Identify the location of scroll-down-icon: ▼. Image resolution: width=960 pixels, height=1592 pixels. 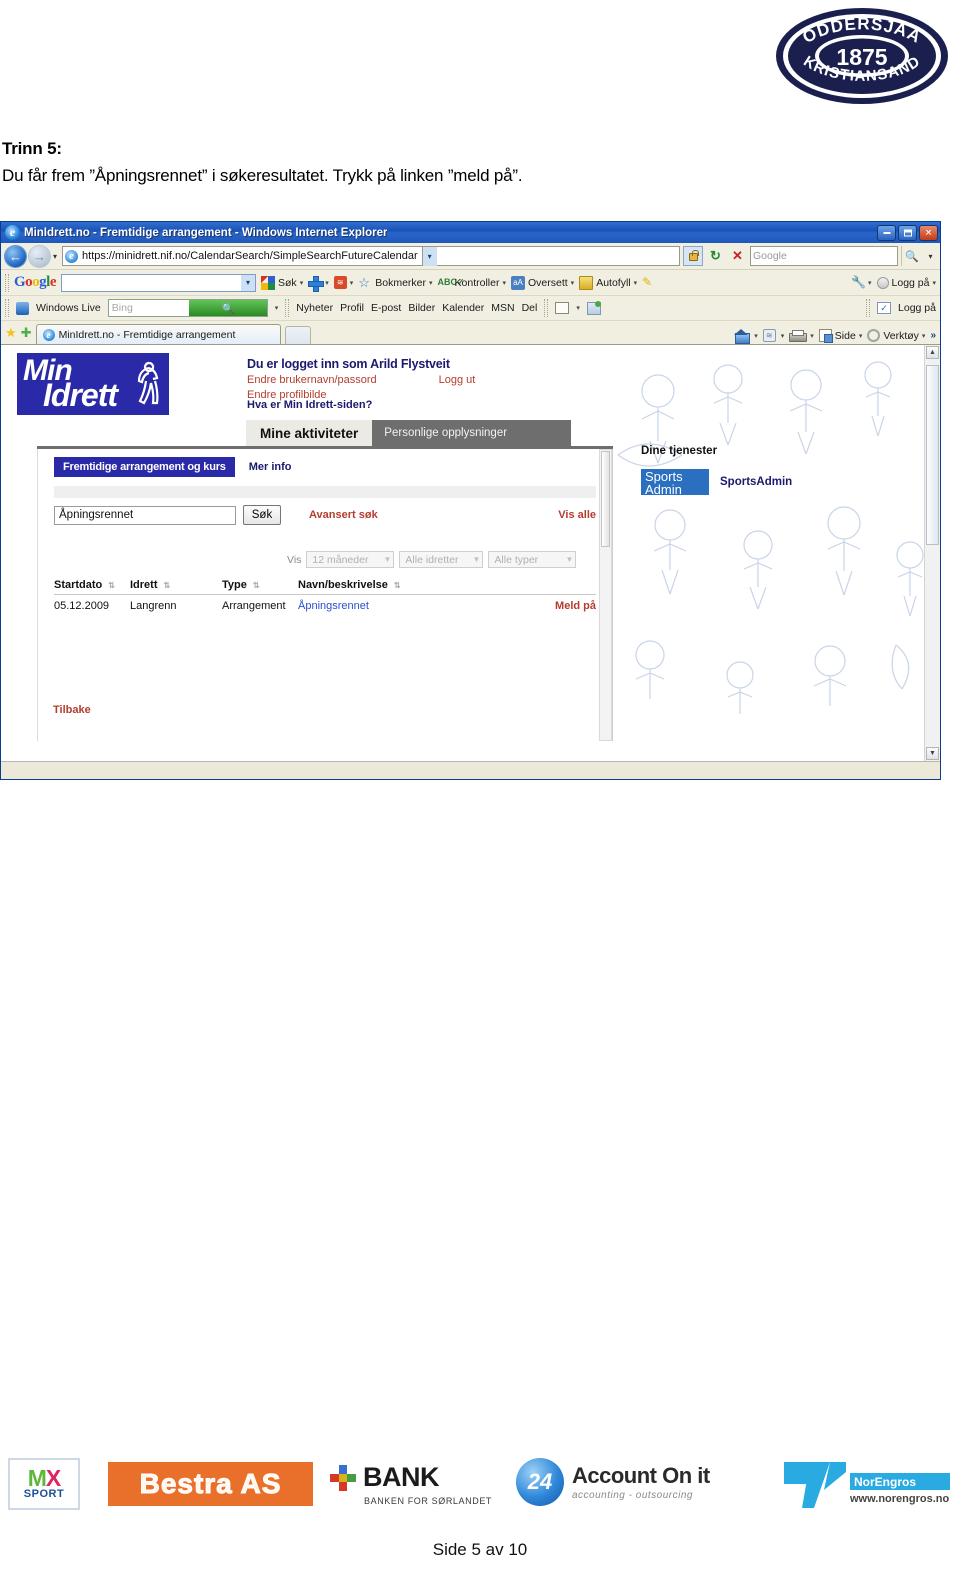
(932, 753).